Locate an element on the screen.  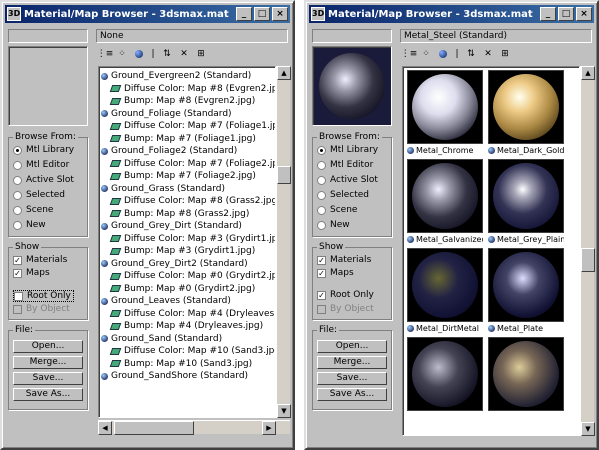
material-node: Ground_Sand (Standard) is located at coordinates (187, 339).